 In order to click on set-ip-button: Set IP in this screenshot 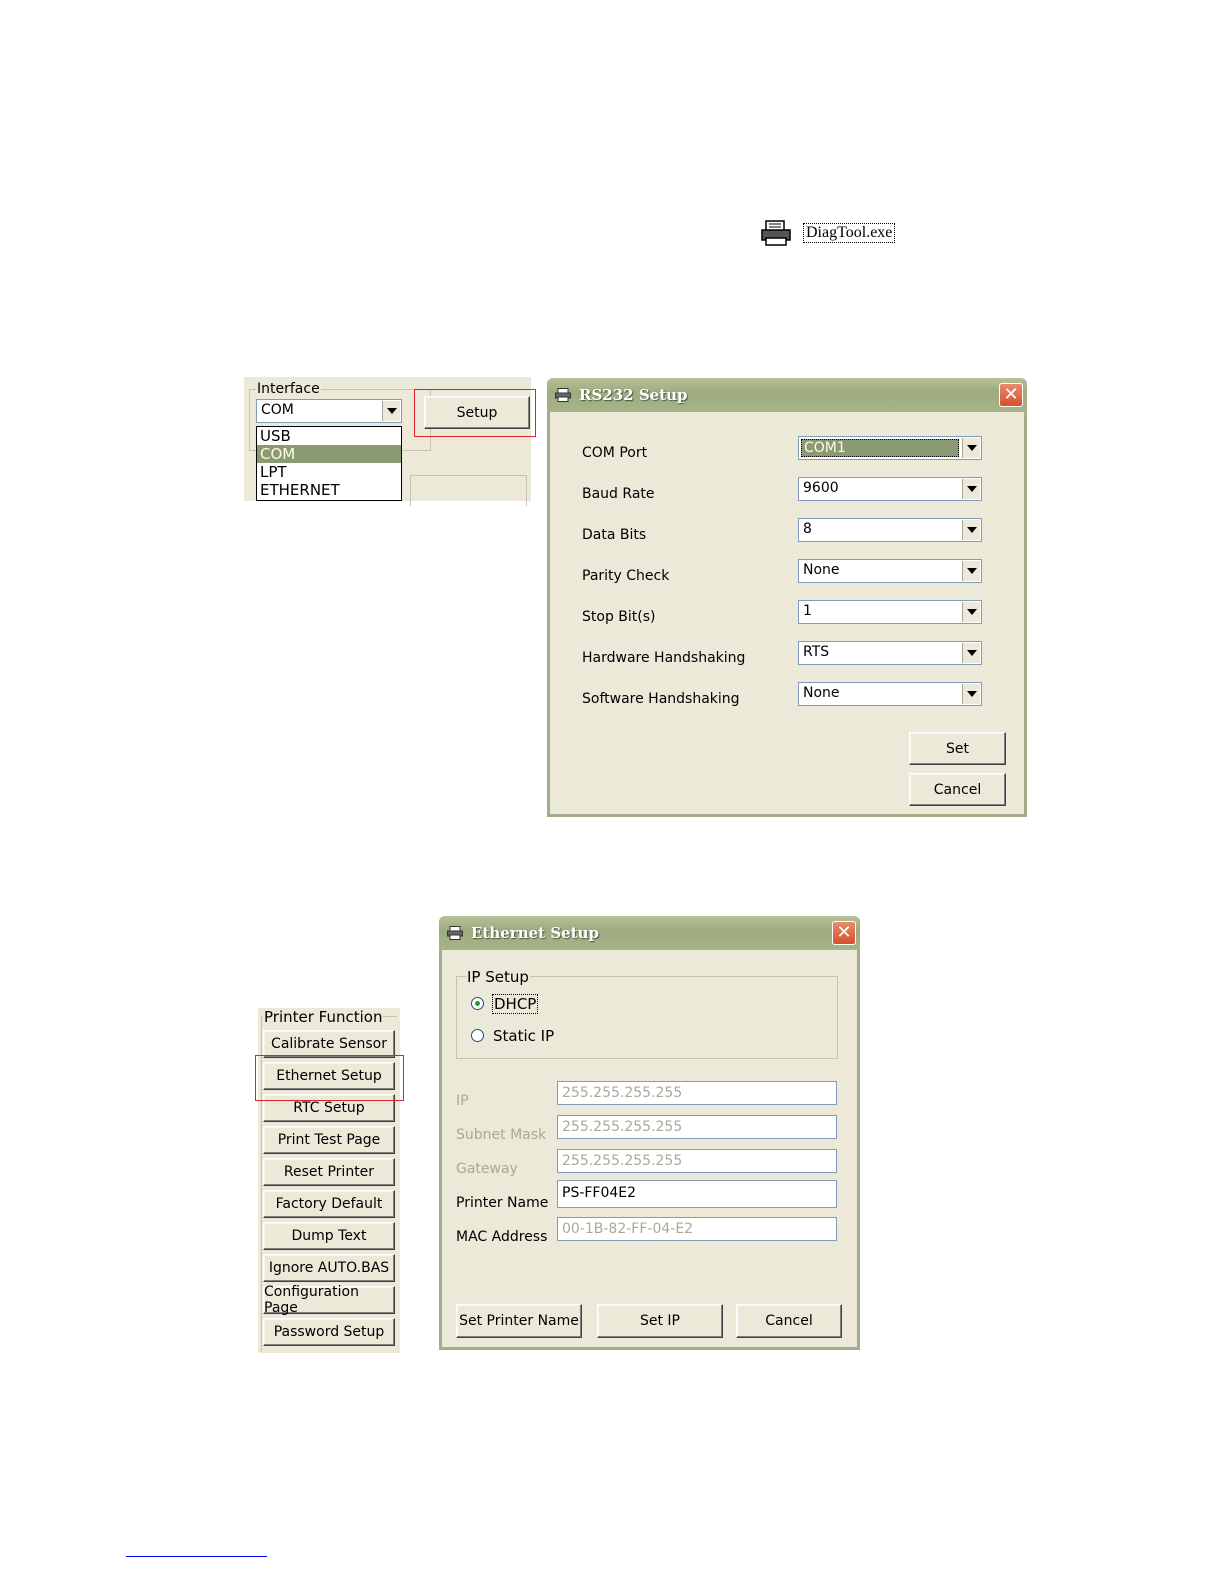, I will do `click(660, 1321)`.